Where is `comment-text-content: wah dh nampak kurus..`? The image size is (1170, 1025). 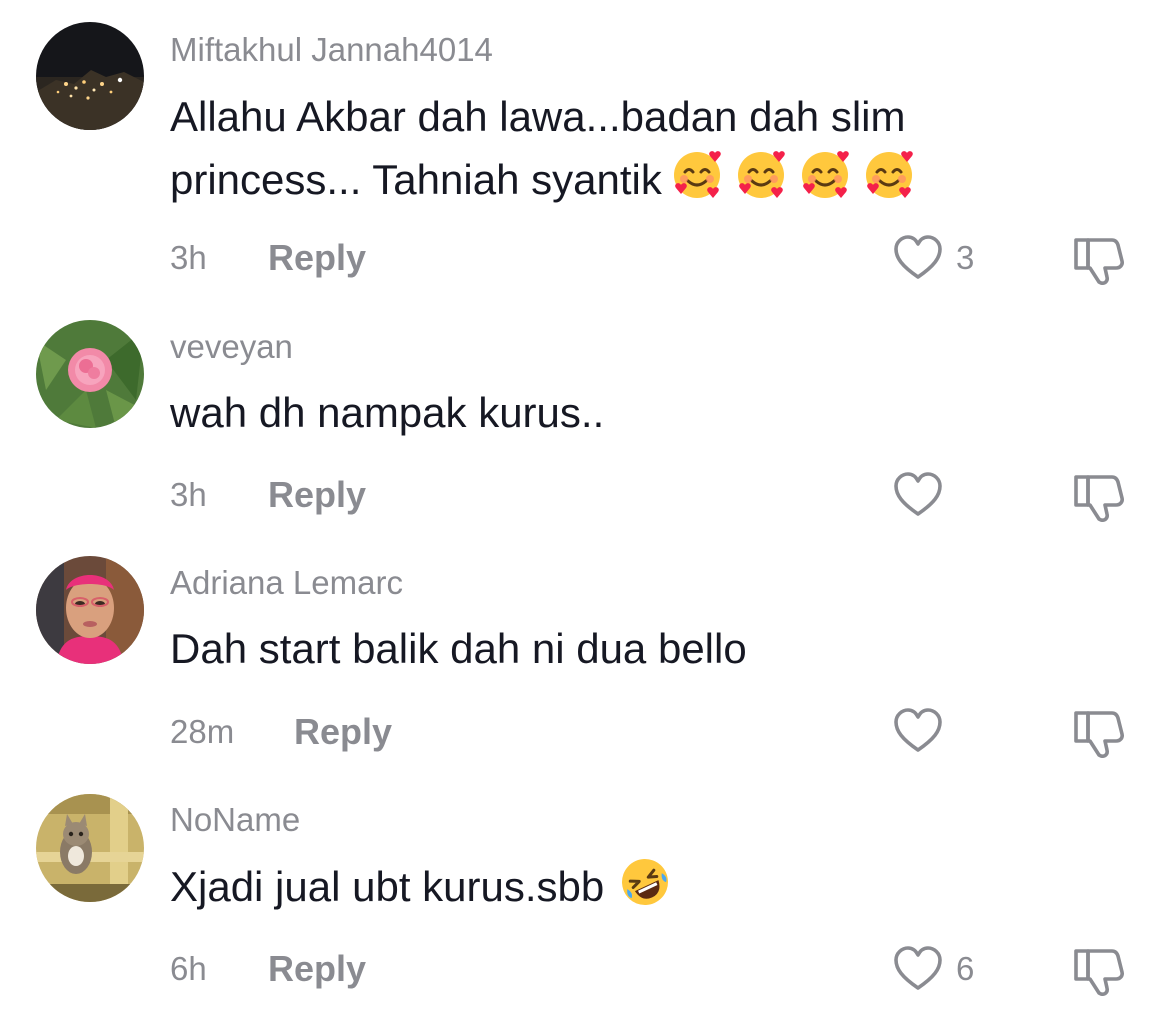
comment-text-content: wah dh nampak kurus.. is located at coordinates (387, 412).